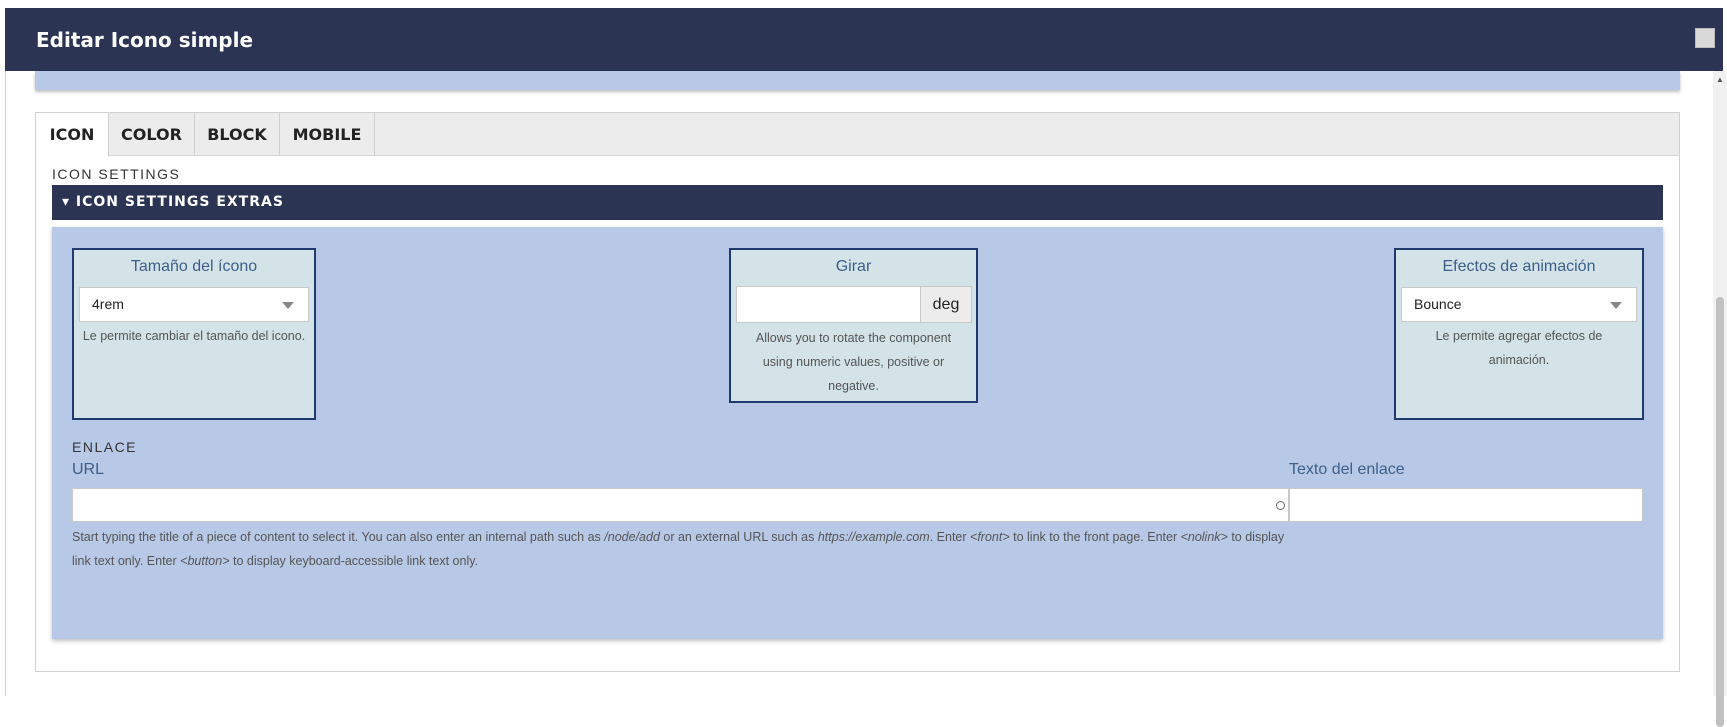 The height and width of the screenshot is (727, 1727). Describe the element at coordinates (72, 135) in the screenshot. I see `tab-icon: ICON` at that location.